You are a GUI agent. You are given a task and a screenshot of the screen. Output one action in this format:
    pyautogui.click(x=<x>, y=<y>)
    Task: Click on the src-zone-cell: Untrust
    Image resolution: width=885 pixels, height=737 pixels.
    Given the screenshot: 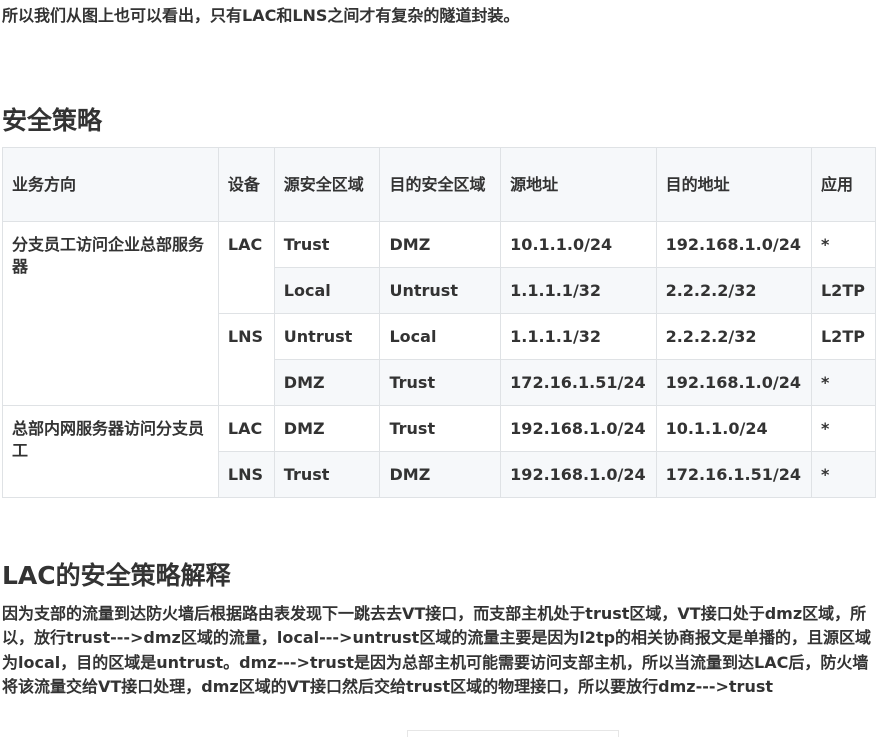 What is the action you would take?
    pyautogui.click(x=327, y=336)
    